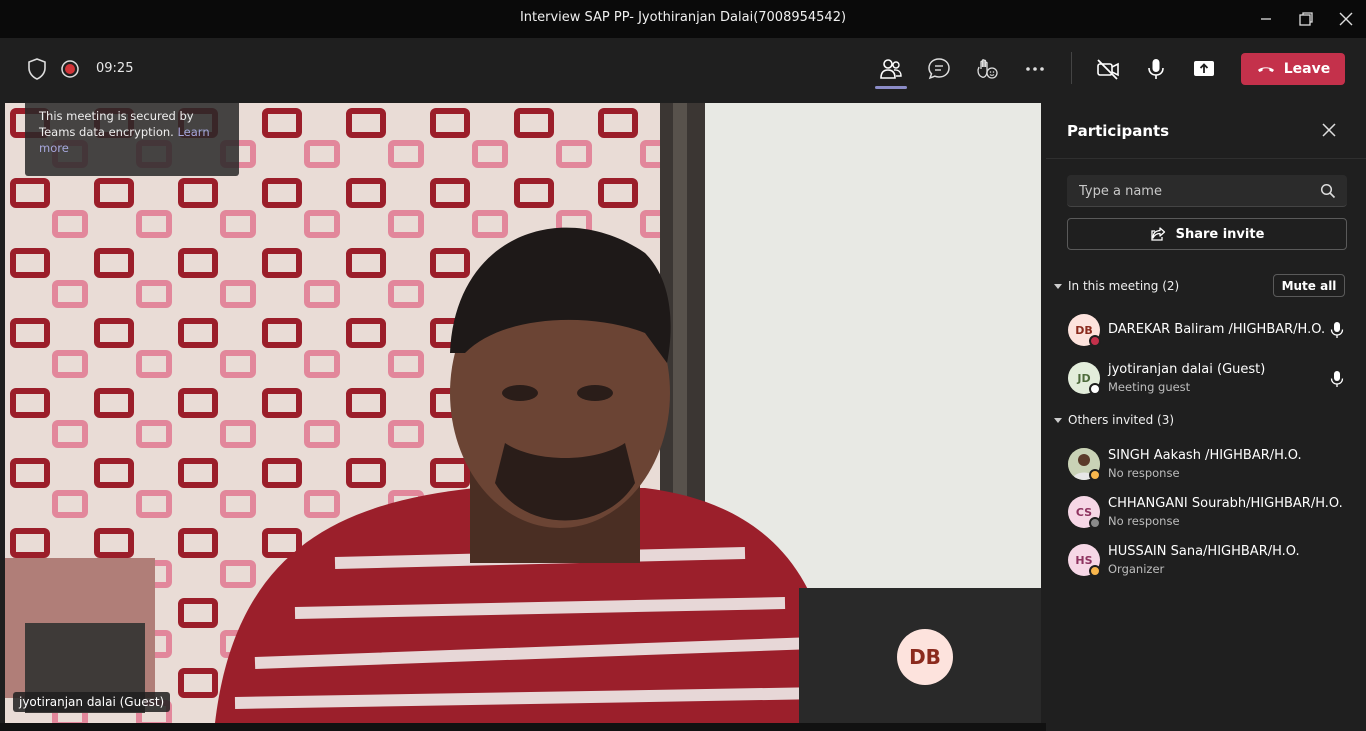 This screenshot has width=1366, height=731. Describe the element at coordinates (115, 68) in the screenshot. I see `meeting-timer: 09:25` at that location.